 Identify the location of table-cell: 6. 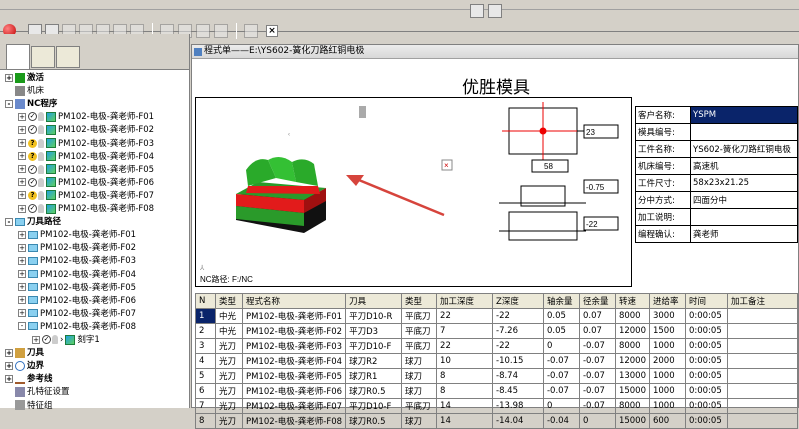
(205, 391).